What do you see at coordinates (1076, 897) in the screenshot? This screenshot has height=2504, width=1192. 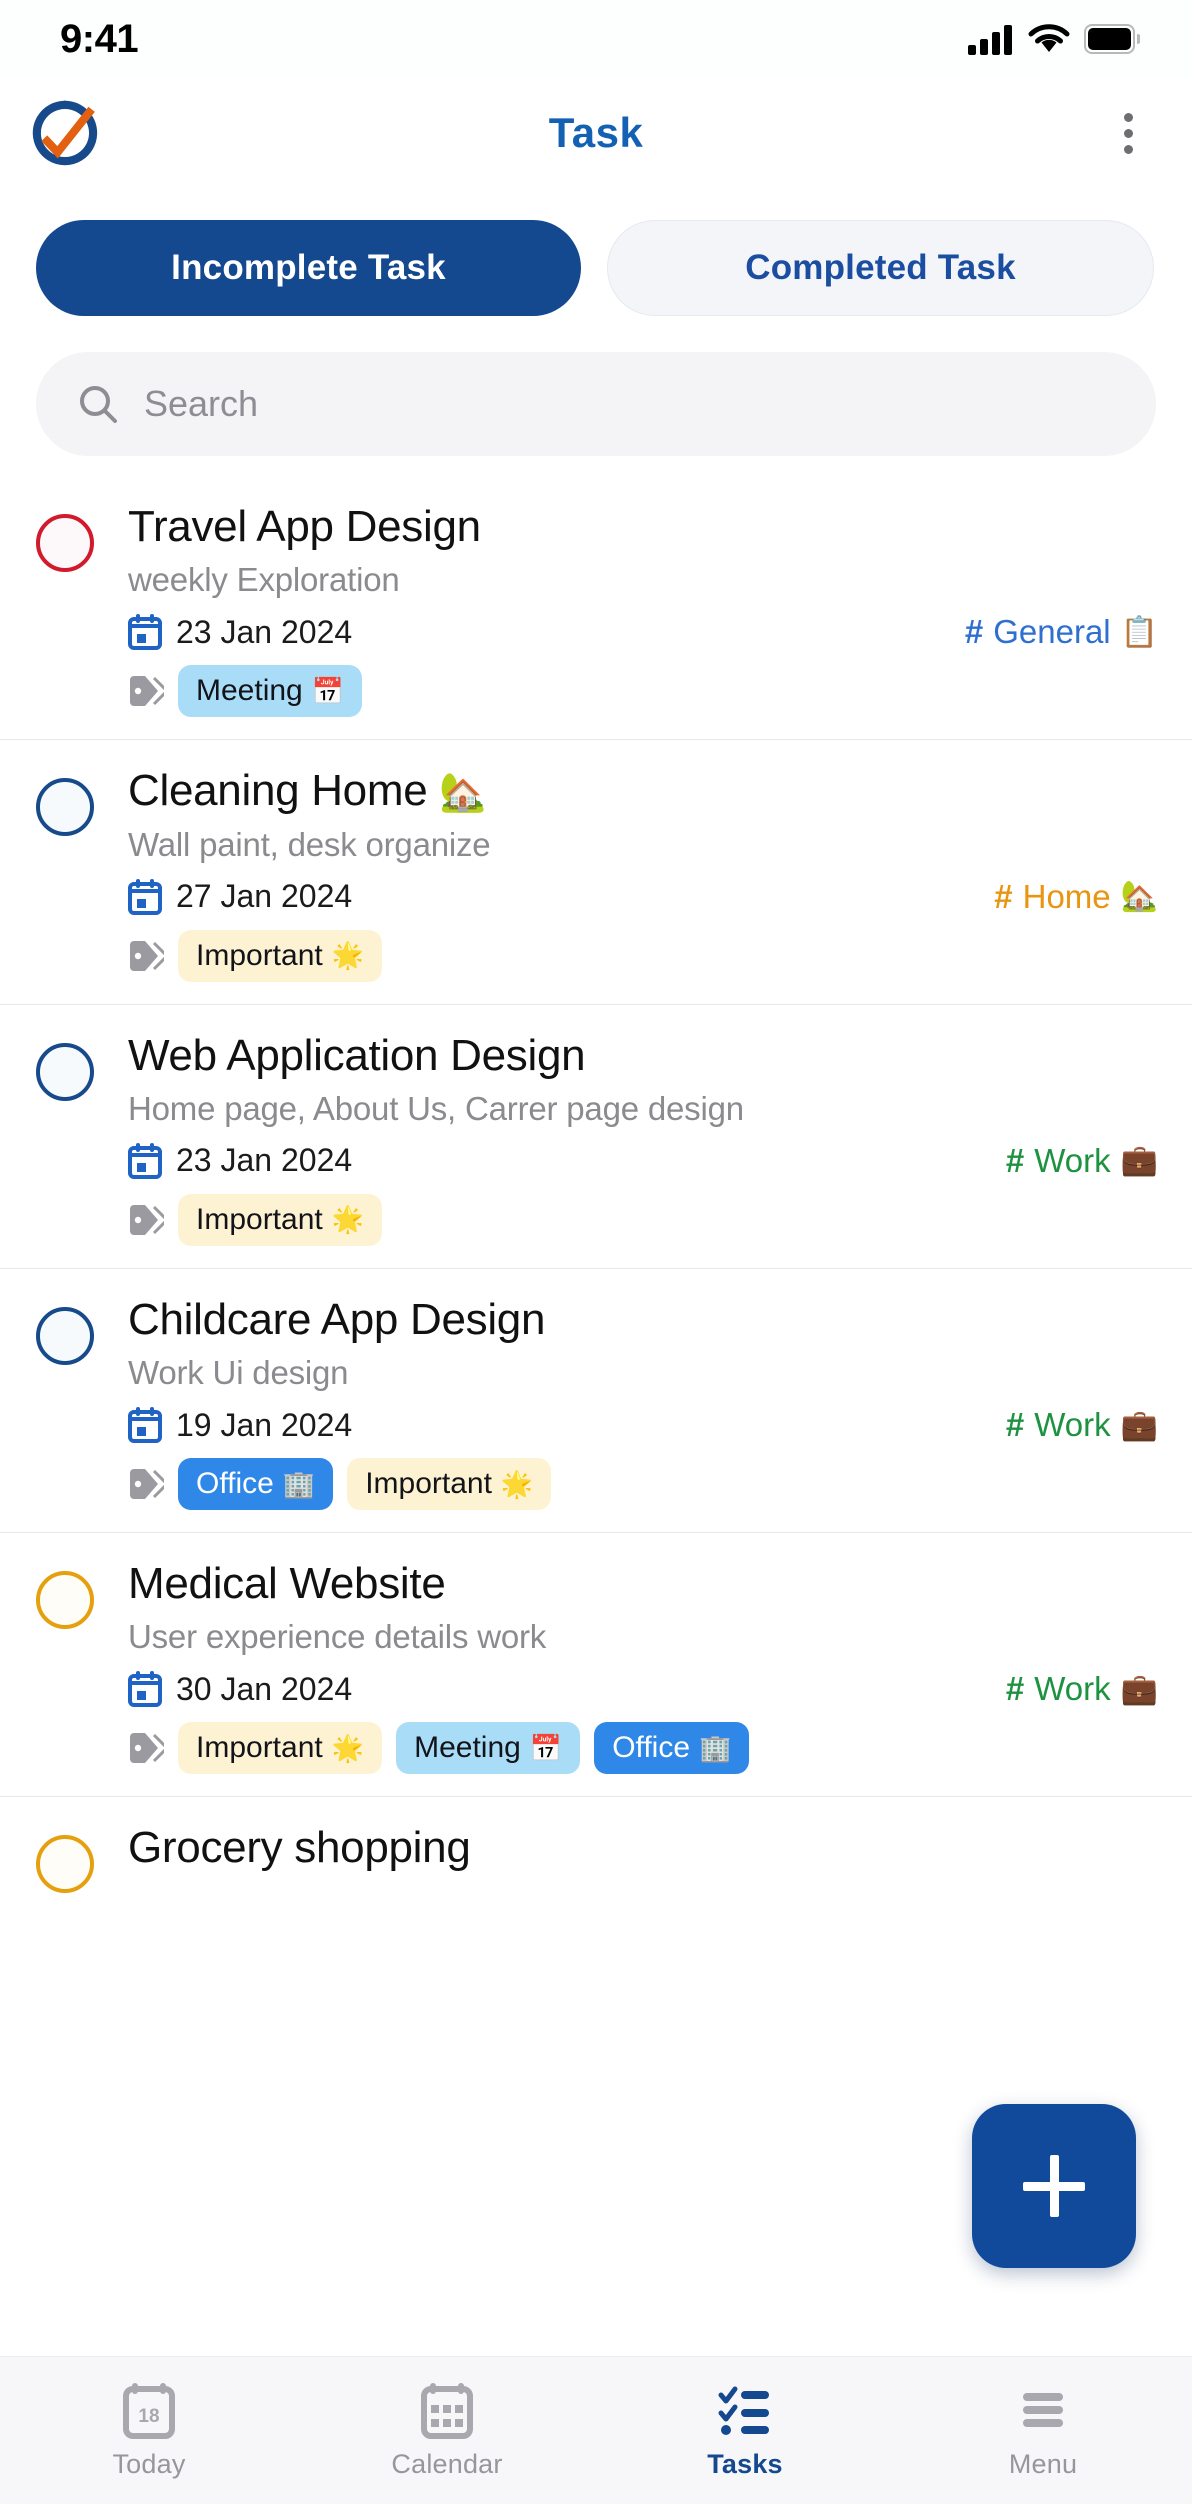 I see `task-category: # Home 🏡` at bounding box center [1076, 897].